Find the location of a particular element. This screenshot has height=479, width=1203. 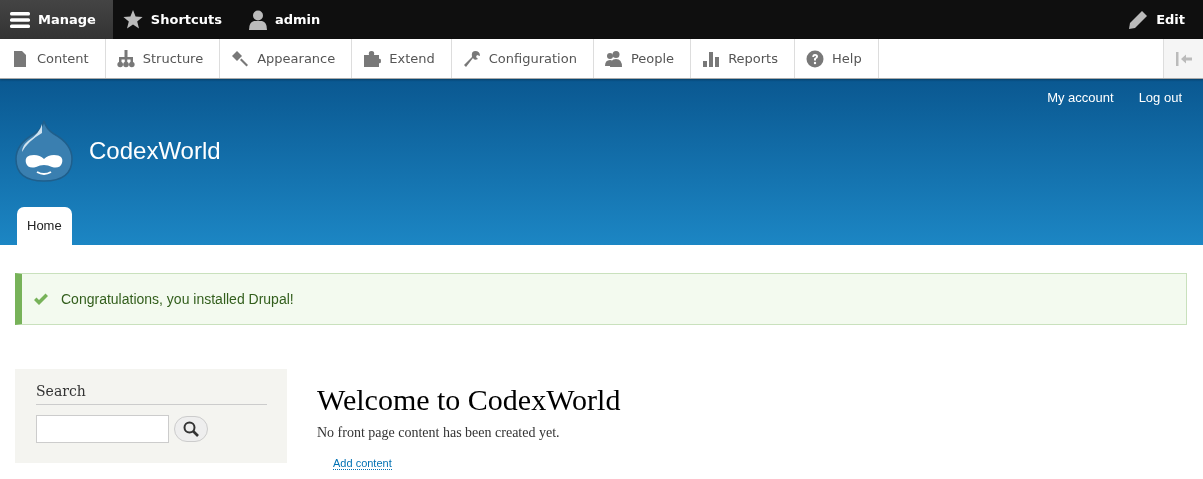

people-icon is located at coordinates (613, 58).